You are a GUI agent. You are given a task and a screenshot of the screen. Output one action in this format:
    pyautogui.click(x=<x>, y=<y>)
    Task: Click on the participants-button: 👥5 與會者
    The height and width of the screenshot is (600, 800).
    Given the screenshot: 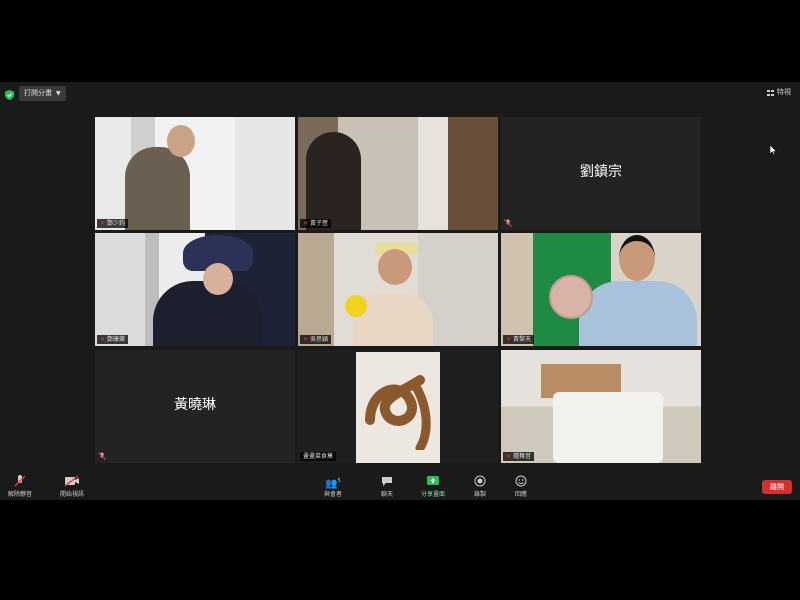 What is the action you would take?
    pyautogui.click(x=333, y=486)
    